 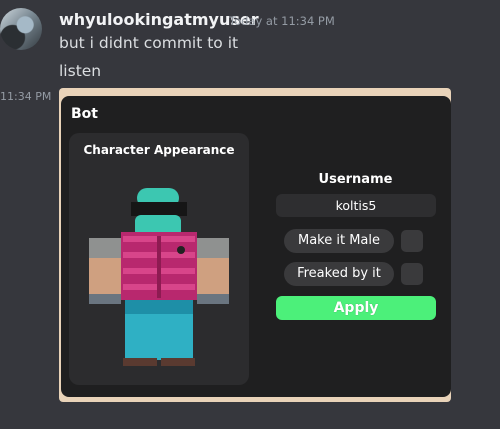 I want to click on make-it-male-checkbox, so click(x=412, y=241).